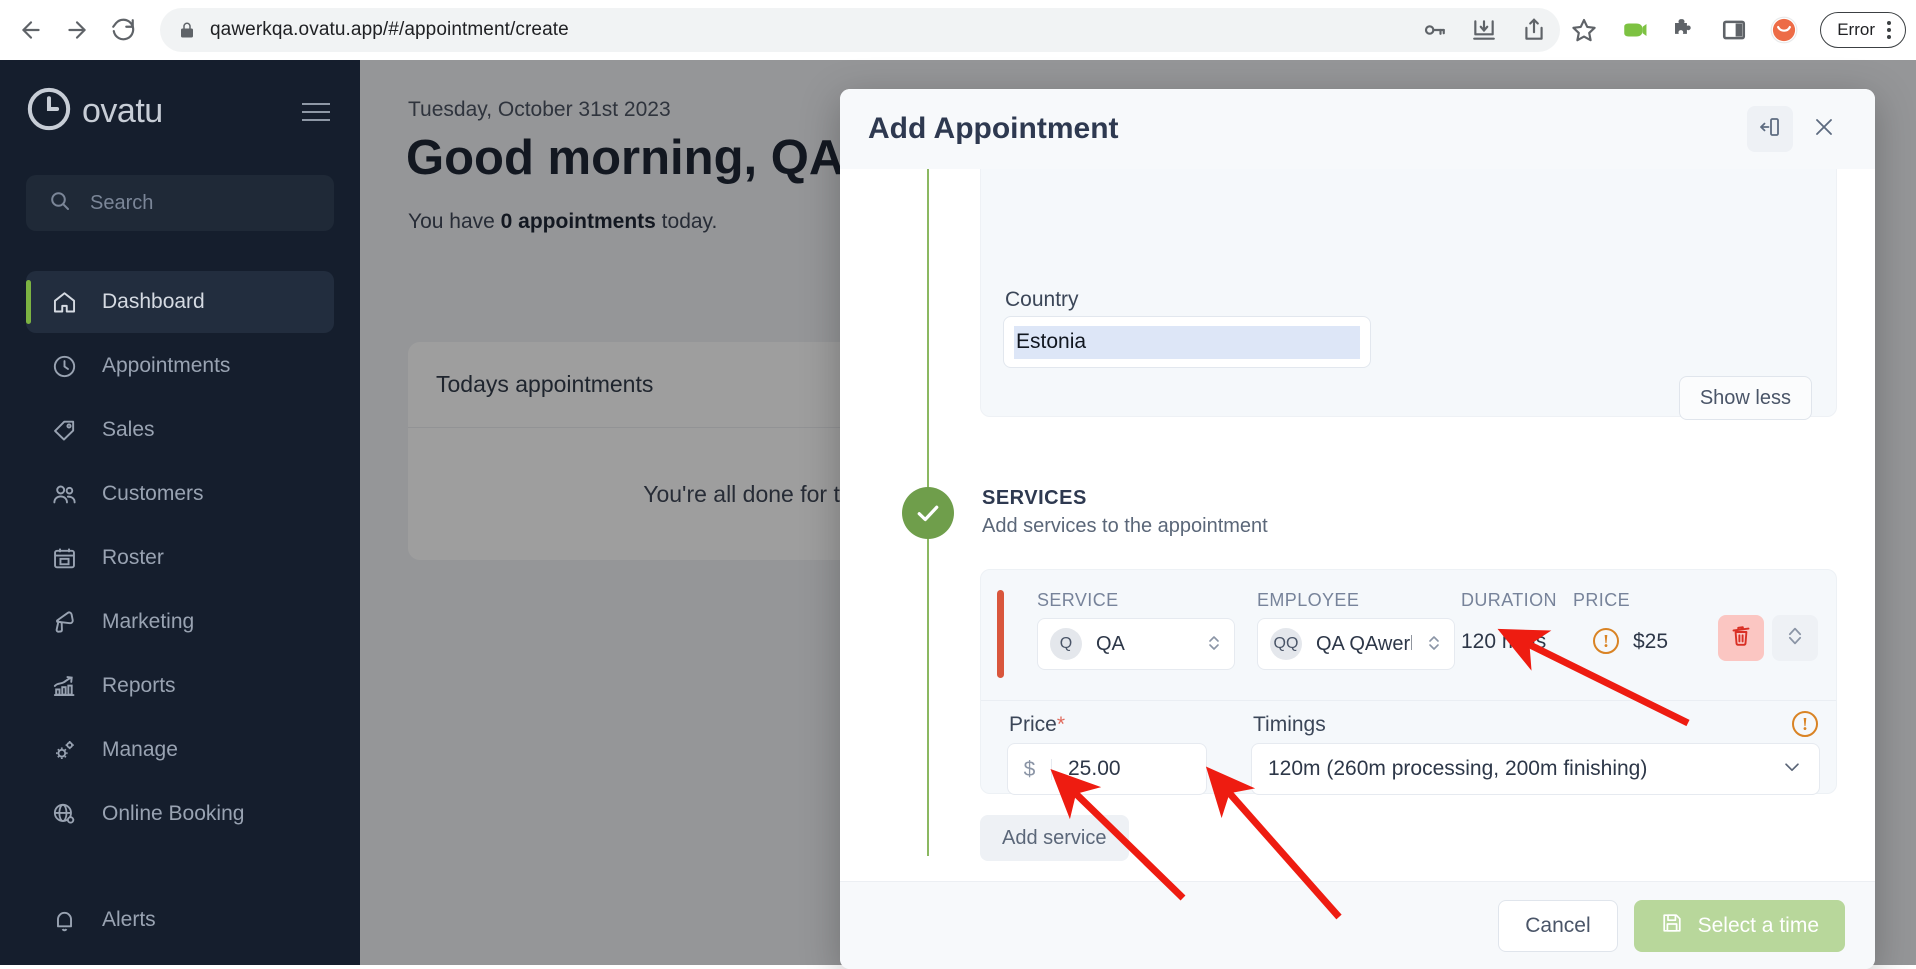 The height and width of the screenshot is (969, 1916). I want to click on service-name: QA, so click(1110, 643).